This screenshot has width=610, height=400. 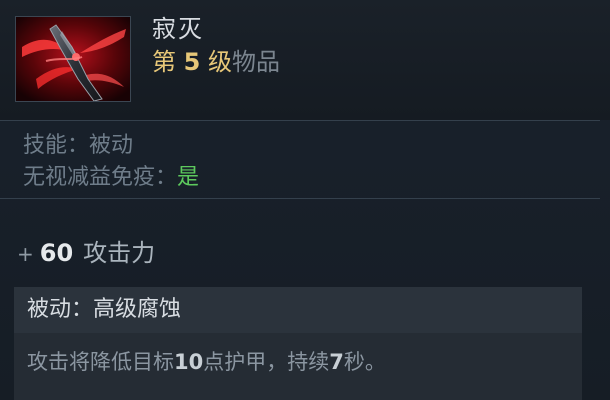 I want to click on debuff-immunity-row: 无视减益免疫：是, so click(x=111, y=178).